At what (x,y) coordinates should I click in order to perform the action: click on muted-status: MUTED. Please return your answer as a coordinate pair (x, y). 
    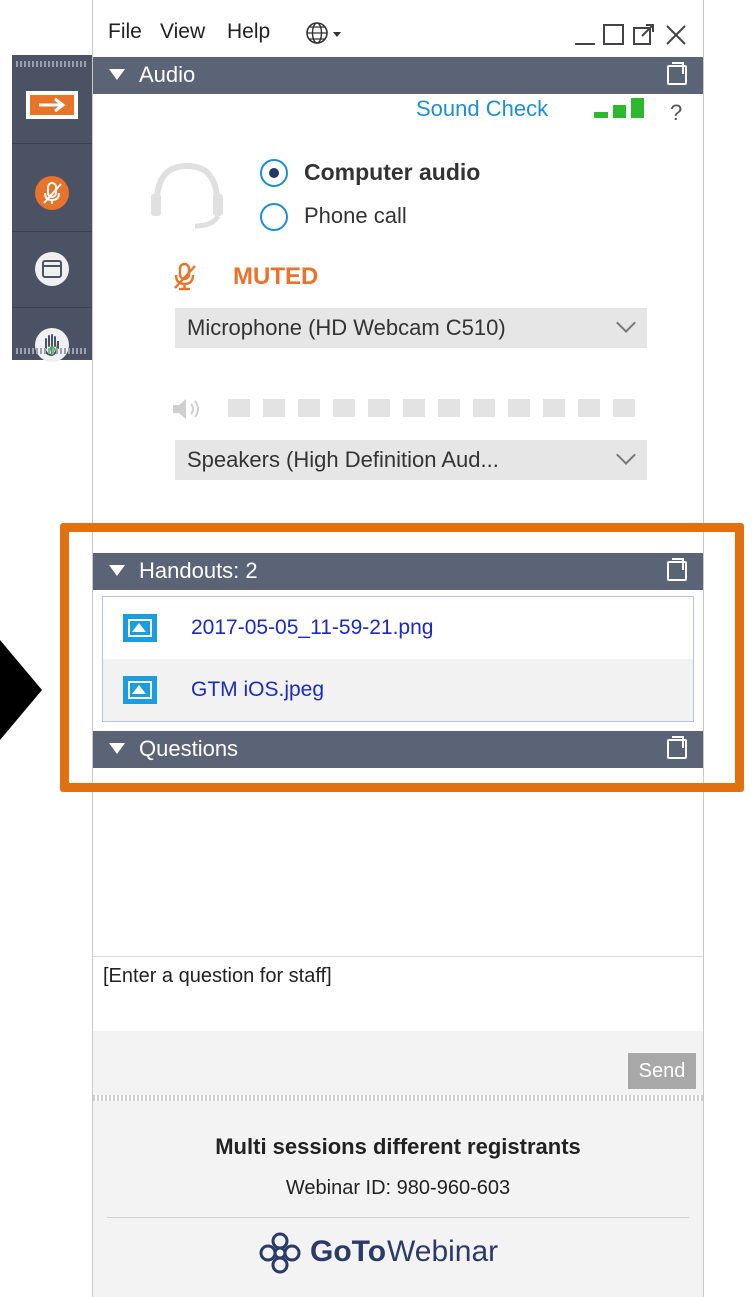
    Looking at the image, I should click on (276, 276).